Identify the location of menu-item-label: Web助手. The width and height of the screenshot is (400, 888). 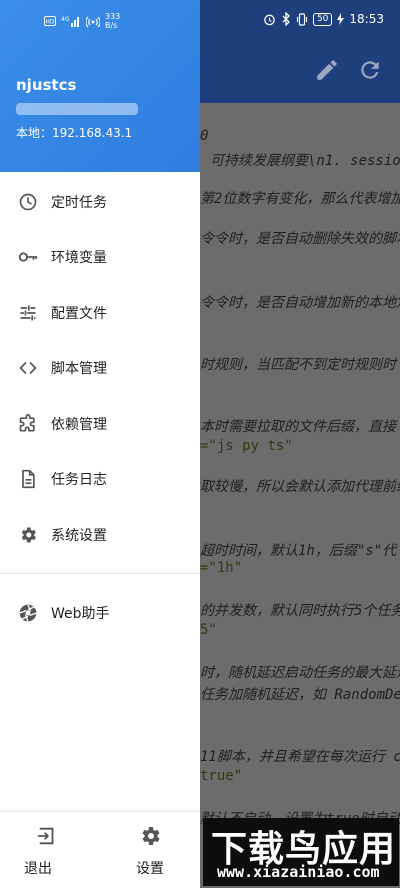
(80, 614).